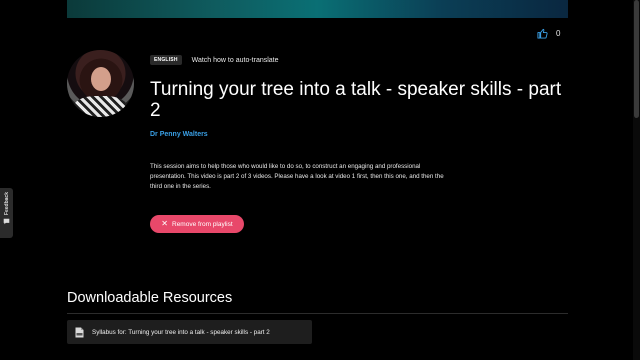 This screenshot has width=640, height=360. Describe the element at coordinates (79, 332) in the screenshot. I see `pdf-document-icon` at that location.